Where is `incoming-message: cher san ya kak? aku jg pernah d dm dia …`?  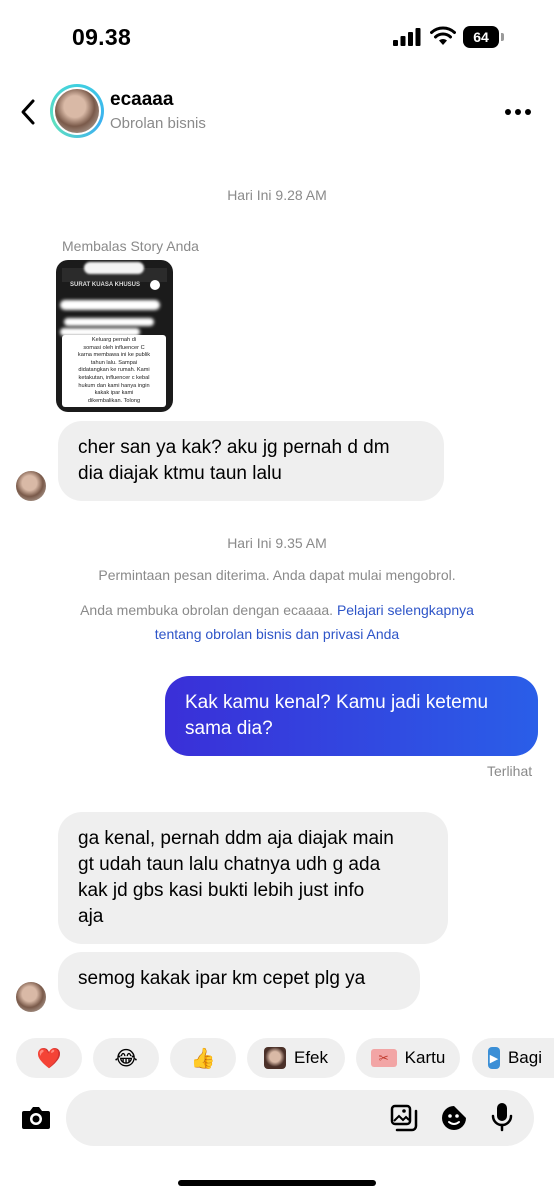
incoming-message: cher san ya kak? aku jg pernah d dm dia … is located at coordinates (251, 461).